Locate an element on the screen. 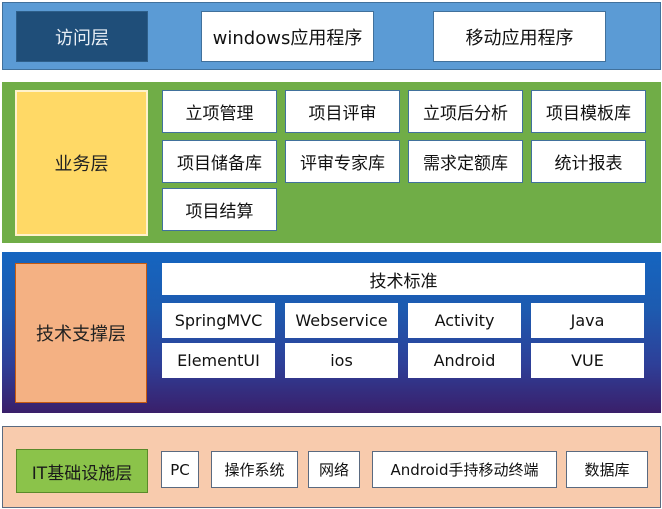  infra-item-network: 网络 is located at coordinates (334, 469).